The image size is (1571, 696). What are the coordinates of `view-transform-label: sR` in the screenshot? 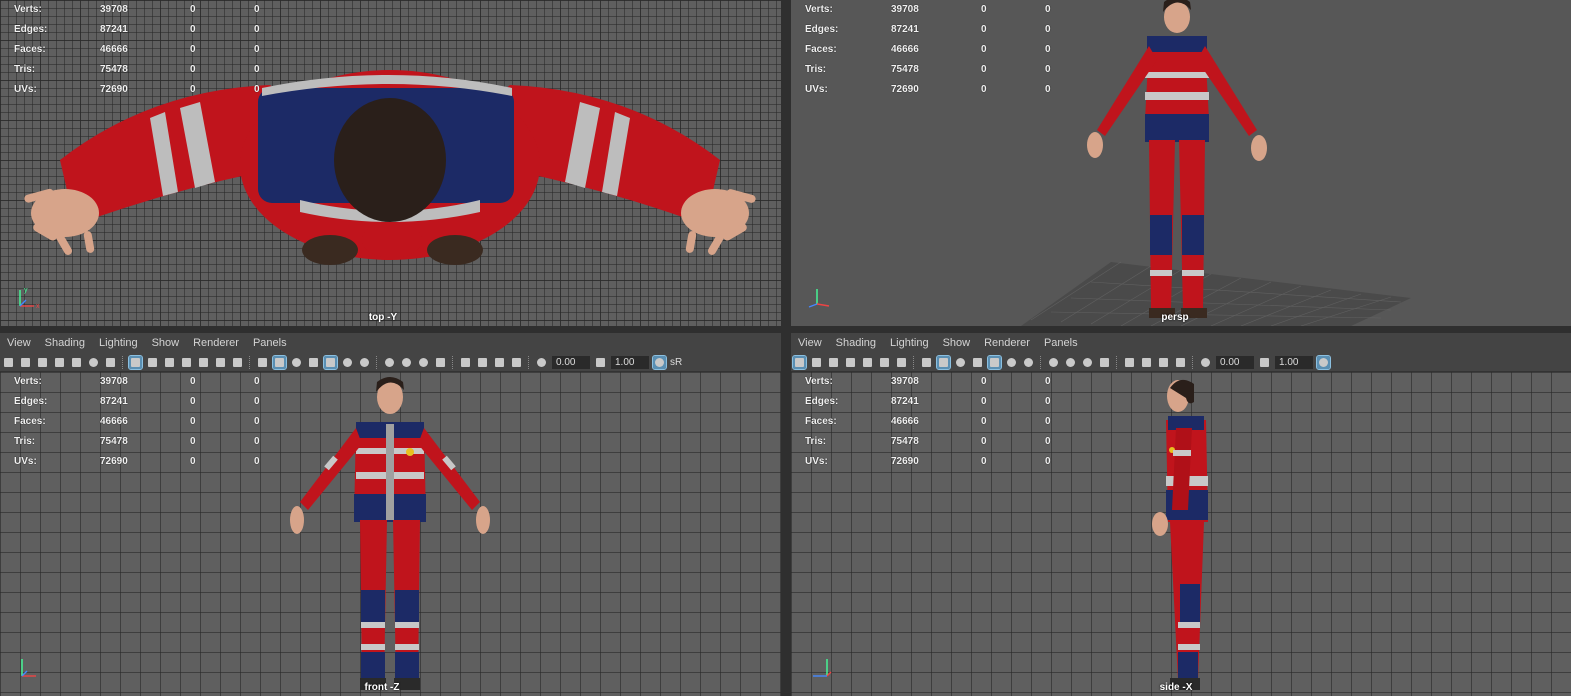 It's located at (676, 362).